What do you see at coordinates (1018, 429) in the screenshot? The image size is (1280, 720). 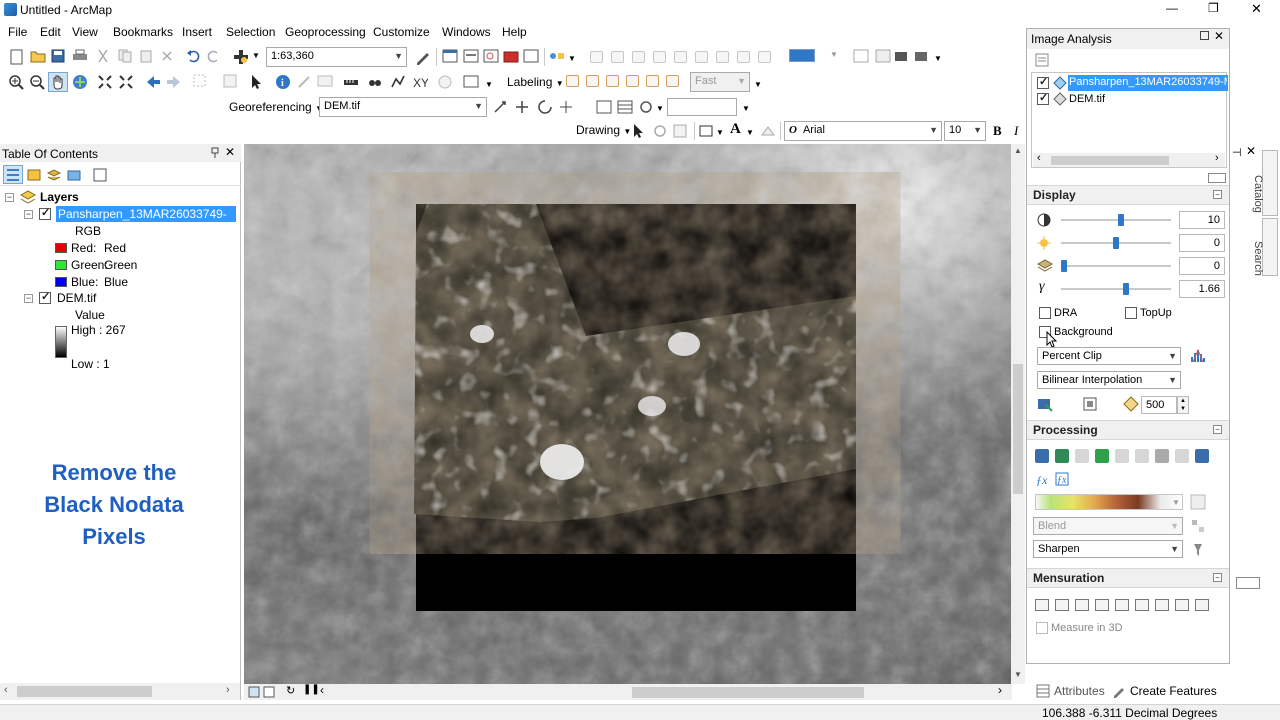 I see `map-vscroll-thumb` at bounding box center [1018, 429].